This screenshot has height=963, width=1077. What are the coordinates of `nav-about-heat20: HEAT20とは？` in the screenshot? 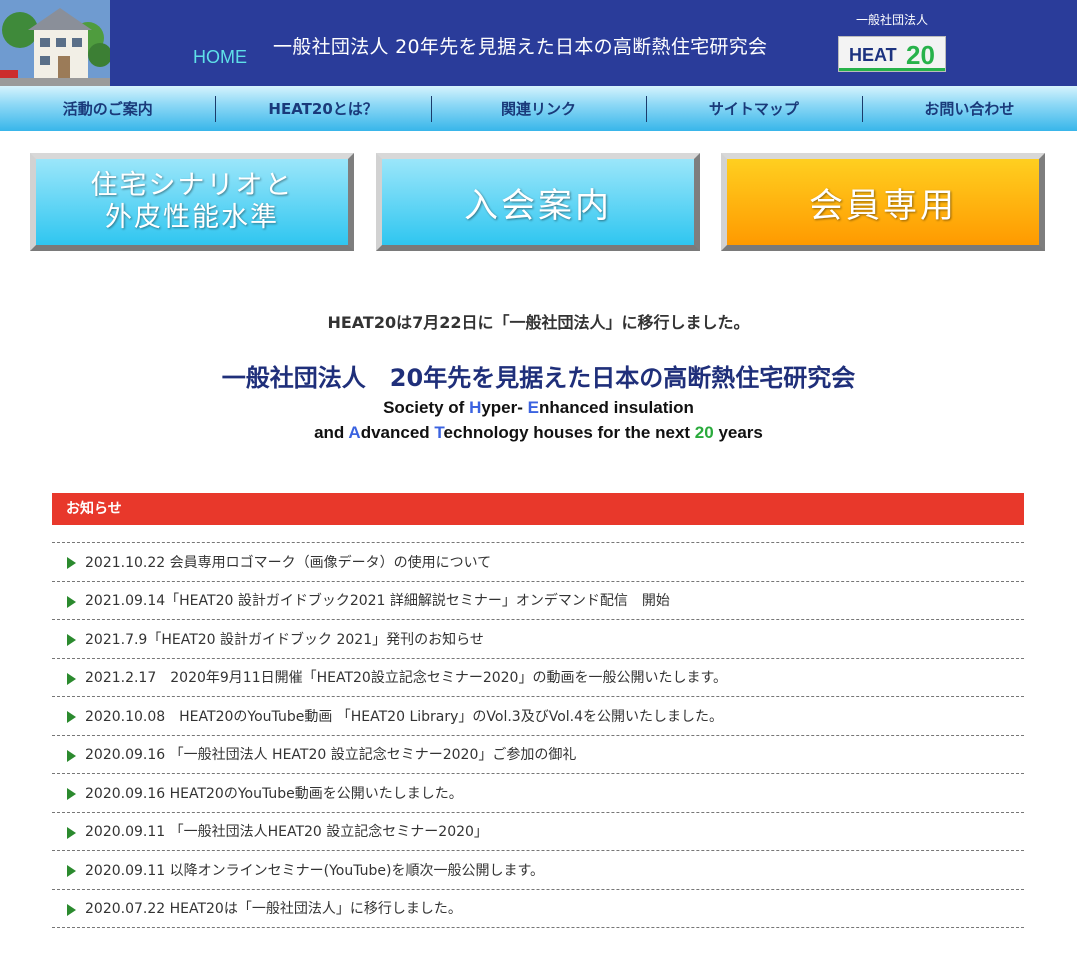 It's located at (322, 108).